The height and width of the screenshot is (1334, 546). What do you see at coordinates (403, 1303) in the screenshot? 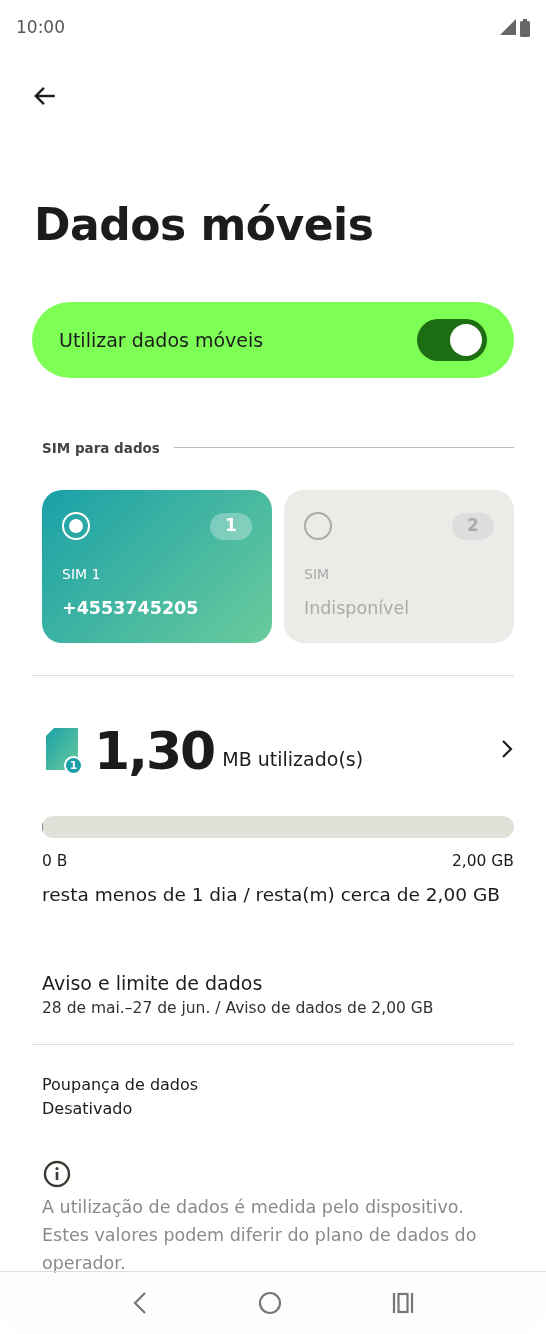
I see `recents-nav-icon` at bounding box center [403, 1303].